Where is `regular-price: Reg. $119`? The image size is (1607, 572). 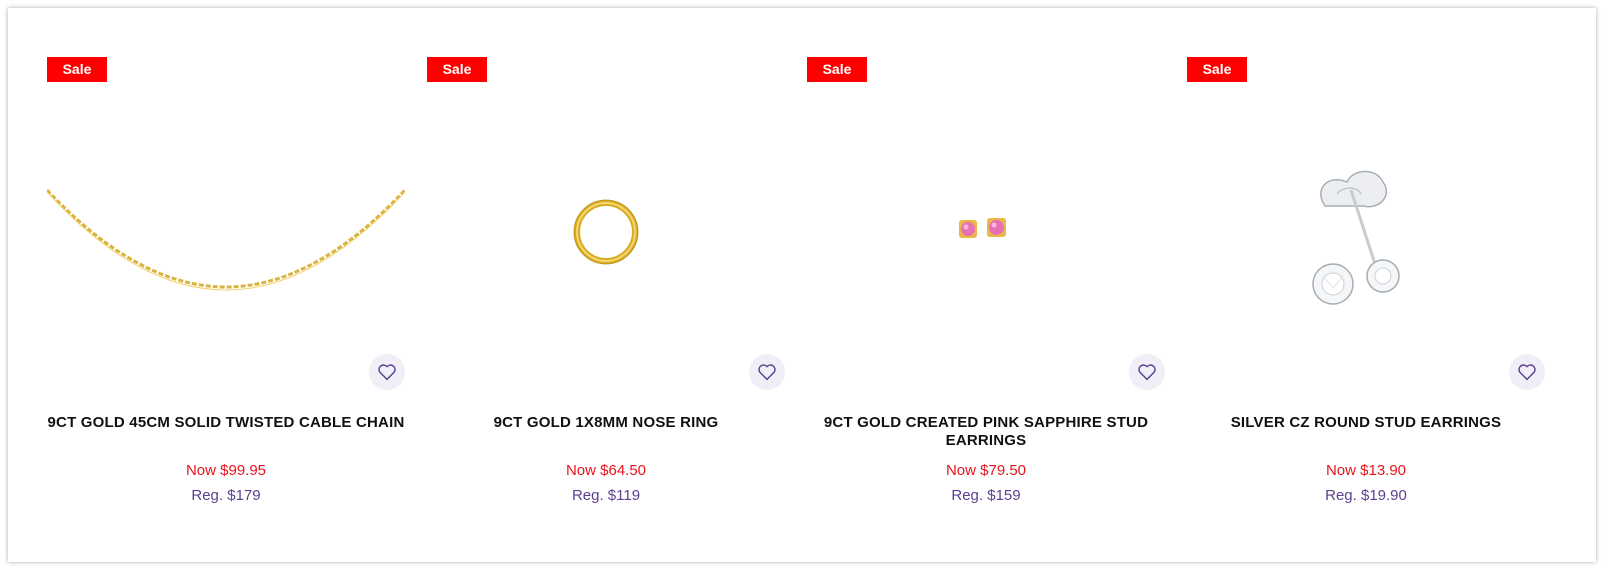
regular-price: Reg. $119 is located at coordinates (606, 495).